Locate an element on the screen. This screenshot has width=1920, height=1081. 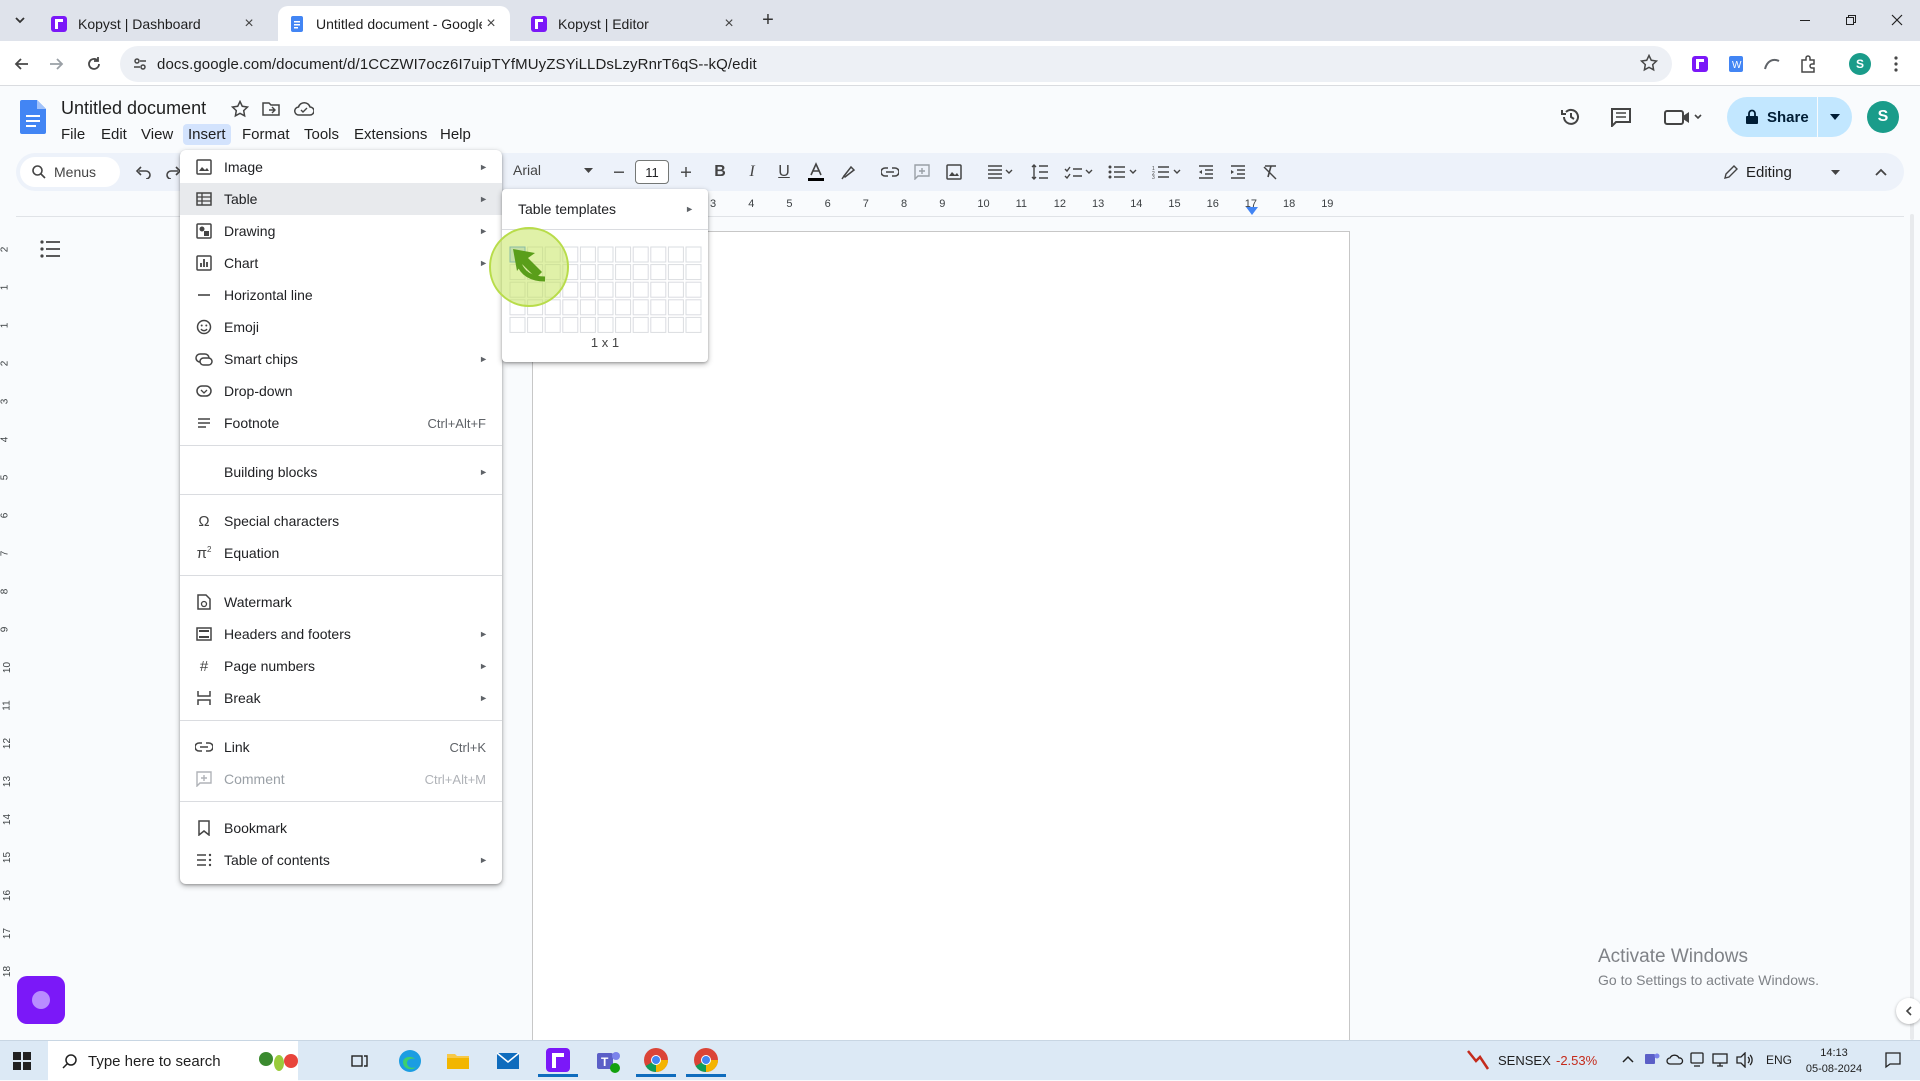
taskbar-search: Type here to search is located at coordinates (173, 1061).